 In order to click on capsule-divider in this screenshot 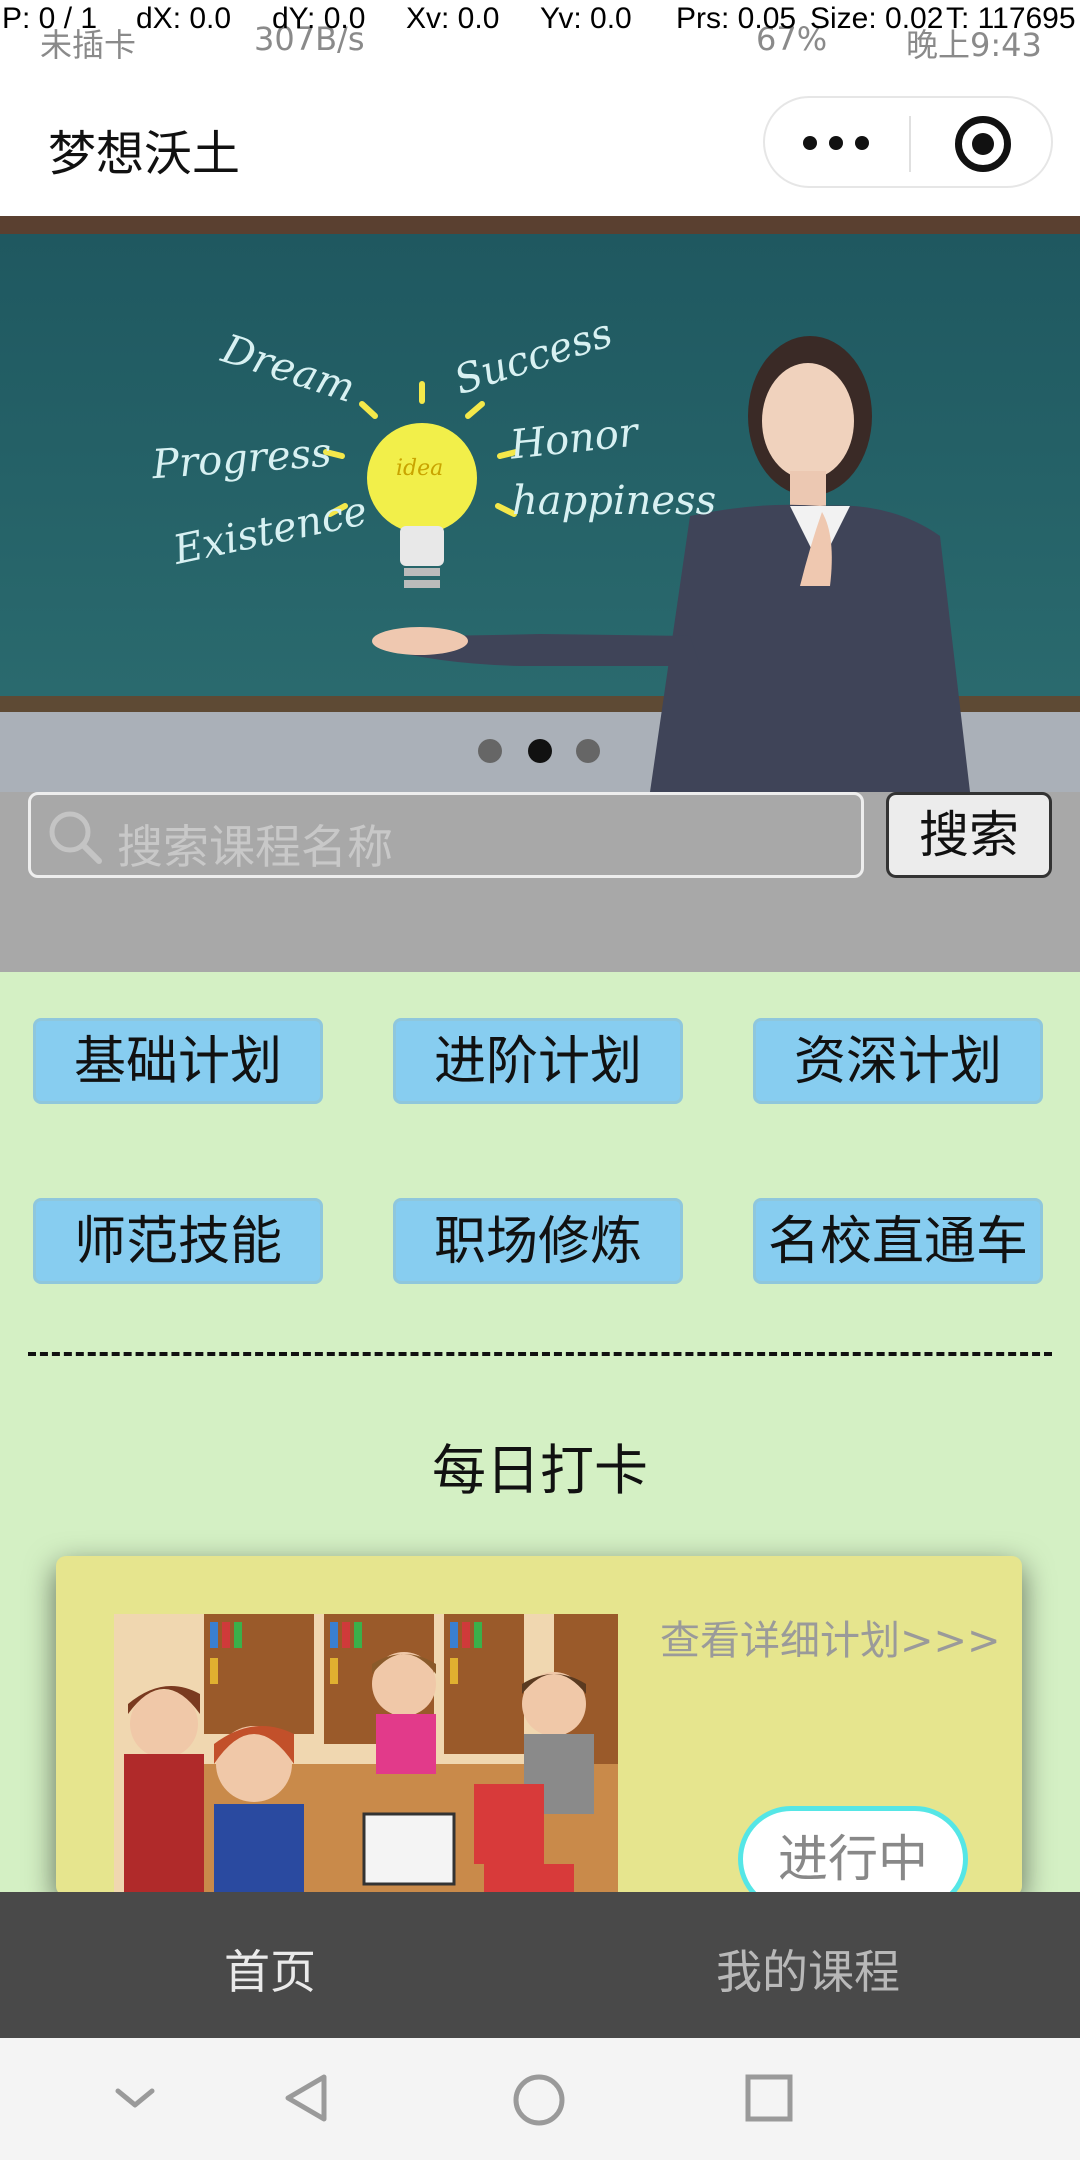, I will do `click(910, 144)`.